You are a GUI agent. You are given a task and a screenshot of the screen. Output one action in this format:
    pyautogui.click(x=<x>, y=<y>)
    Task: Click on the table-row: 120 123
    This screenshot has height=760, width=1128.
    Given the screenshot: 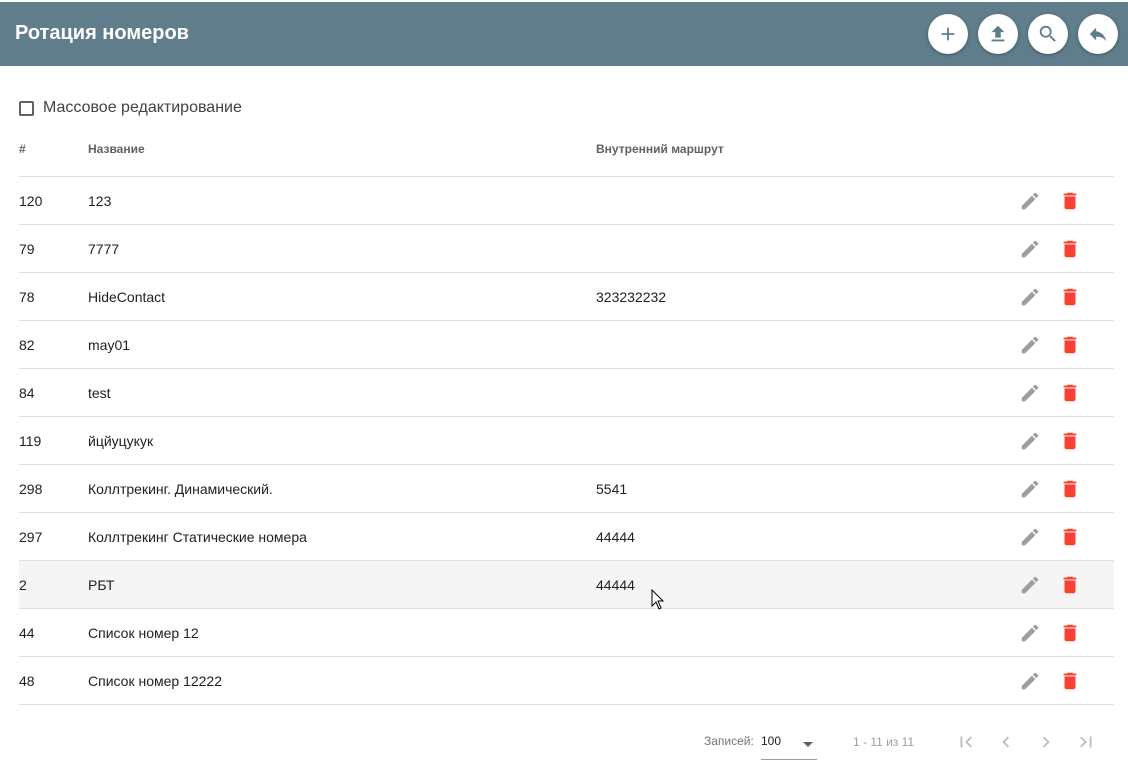 What is the action you would take?
    pyautogui.click(x=566, y=201)
    